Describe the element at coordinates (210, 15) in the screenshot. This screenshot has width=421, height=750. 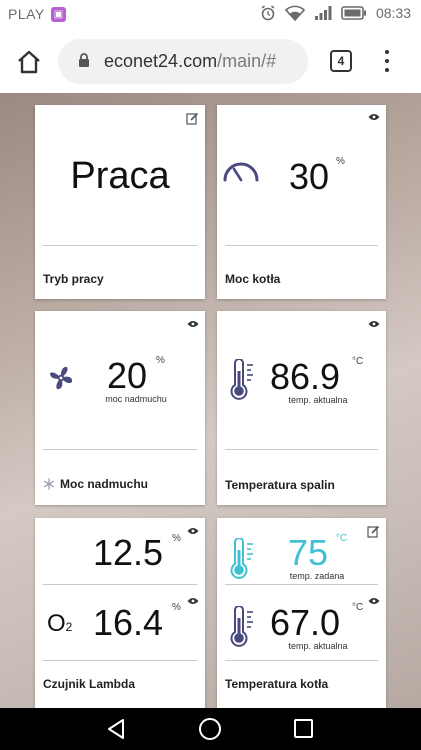
I see `status-bar: PLAY ▣ 08:33` at that location.